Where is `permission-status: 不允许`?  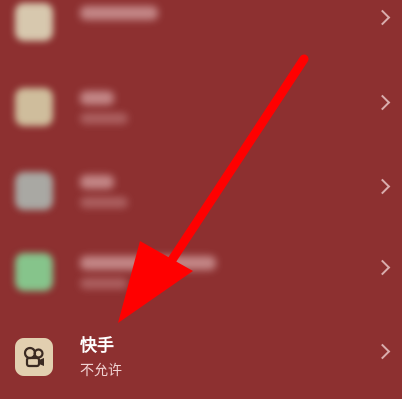
permission-status: 不允许 is located at coordinates (101, 371).